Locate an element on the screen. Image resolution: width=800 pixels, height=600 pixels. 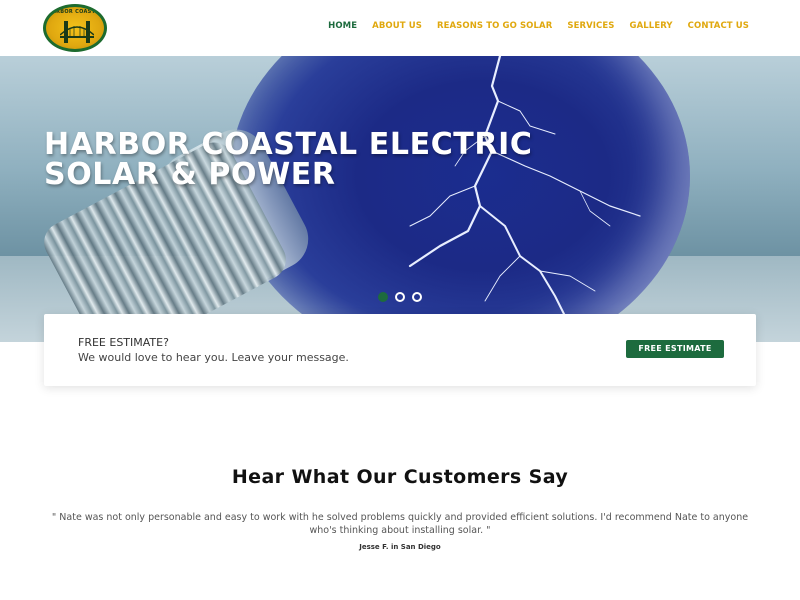
nav-home: HOME is located at coordinates (342, 26).